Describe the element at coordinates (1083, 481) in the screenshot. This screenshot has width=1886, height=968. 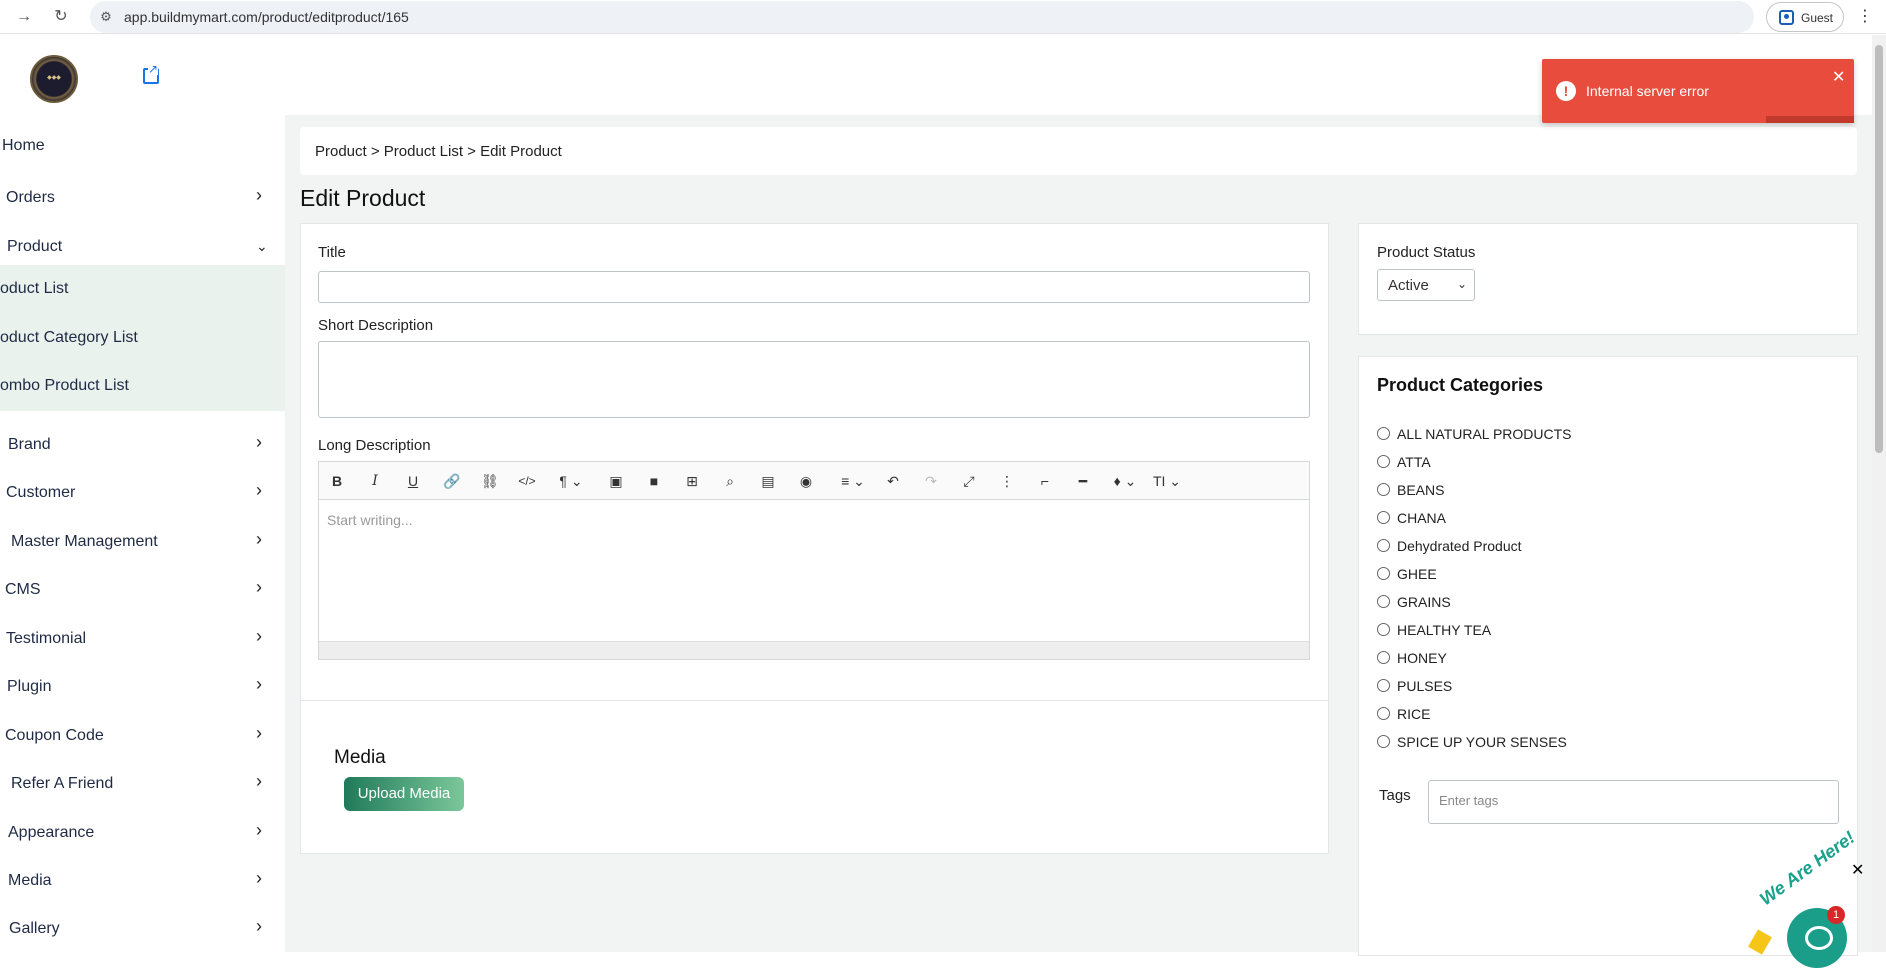
I see `horizontal-rule-icon: ━` at that location.